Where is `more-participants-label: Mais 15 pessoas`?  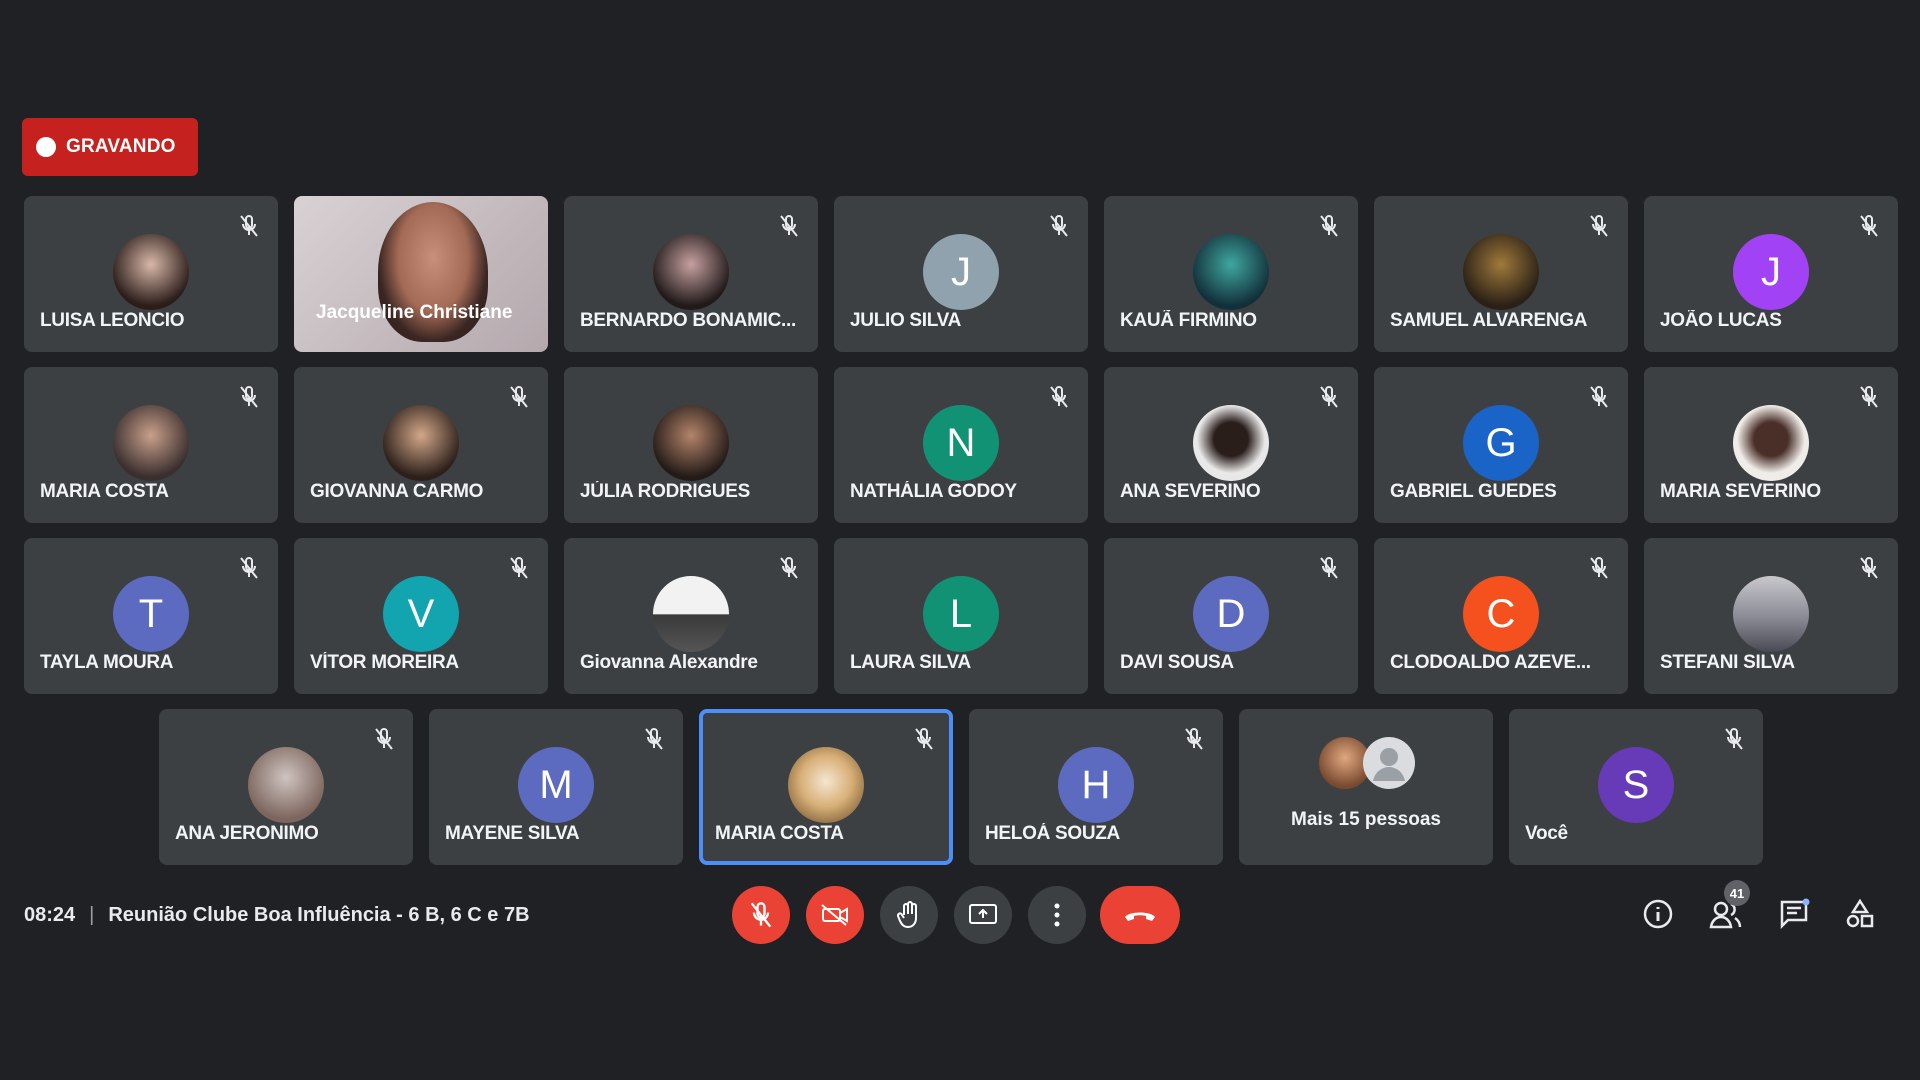 more-participants-label: Mais 15 pessoas is located at coordinates (1366, 819).